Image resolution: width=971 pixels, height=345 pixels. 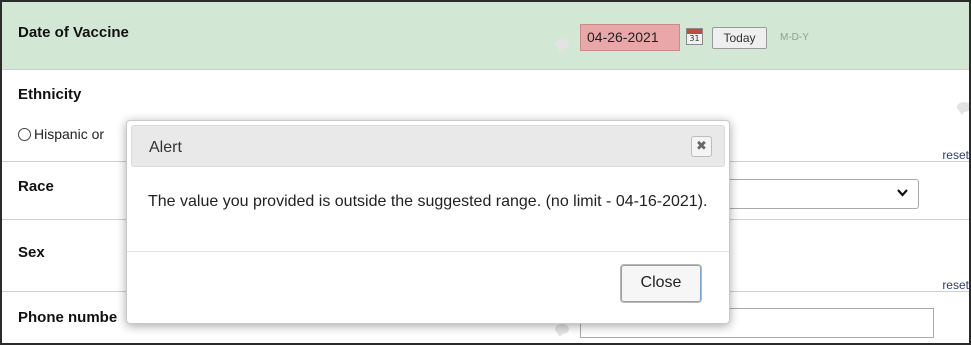 What do you see at coordinates (701, 146) in the screenshot?
I see `close-icon: ✖` at bounding box center [701, 146].